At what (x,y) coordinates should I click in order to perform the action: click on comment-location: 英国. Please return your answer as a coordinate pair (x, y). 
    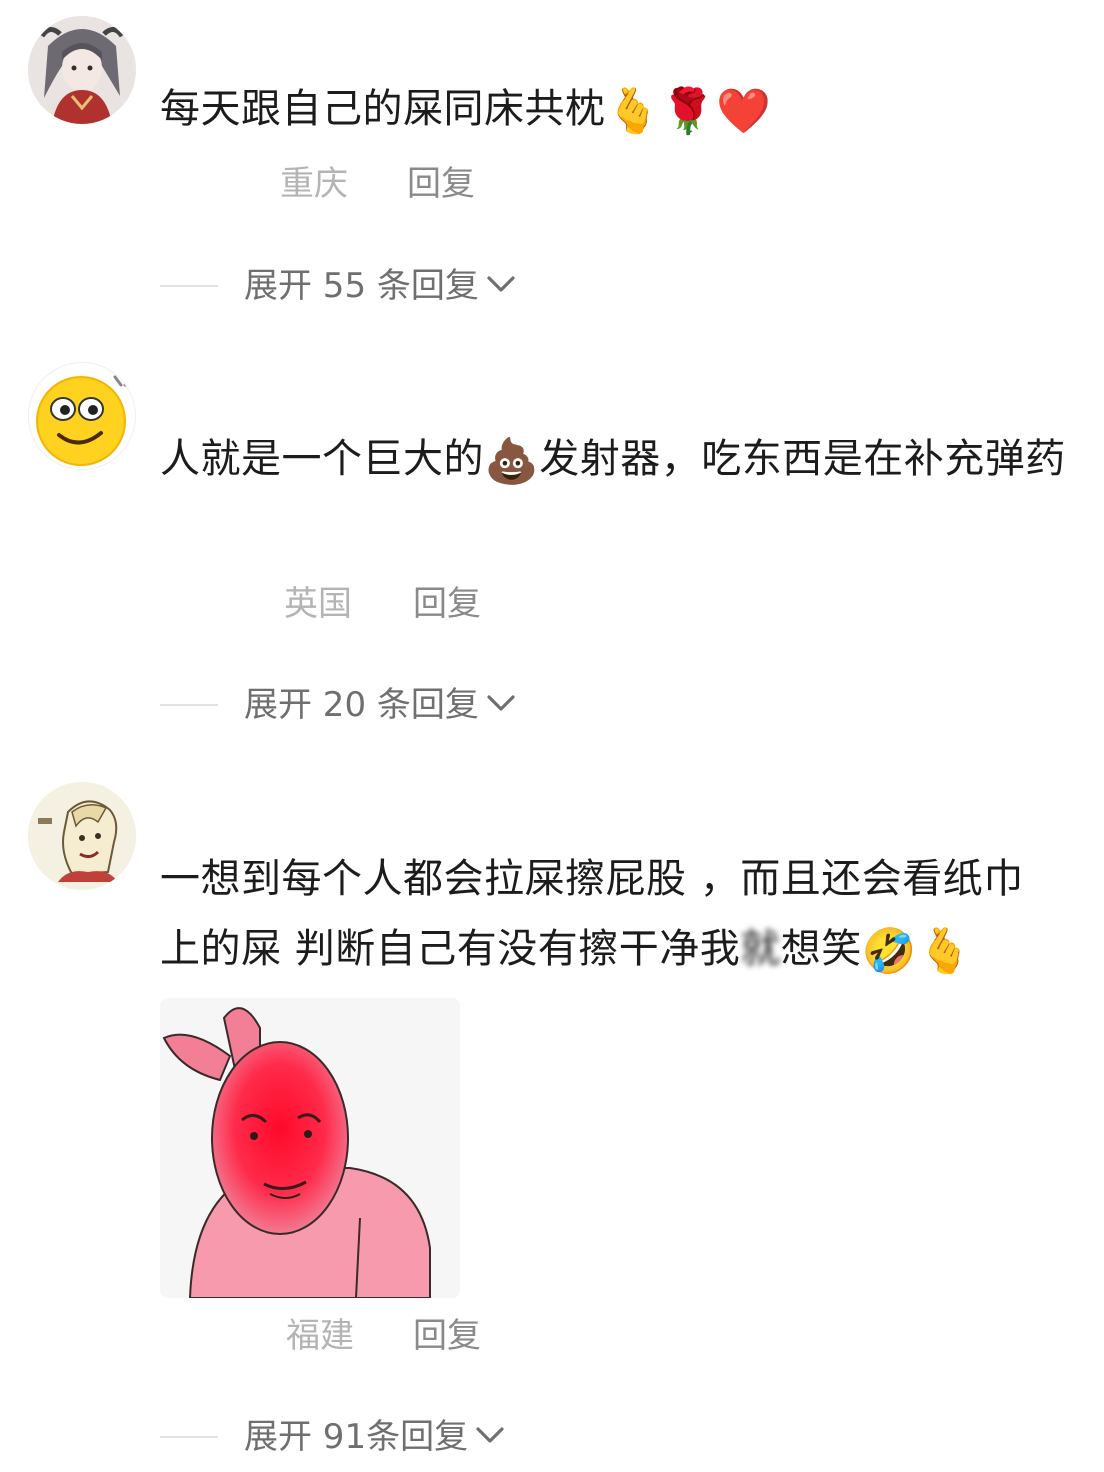
    Looking at the image, I should click on (318, 604).